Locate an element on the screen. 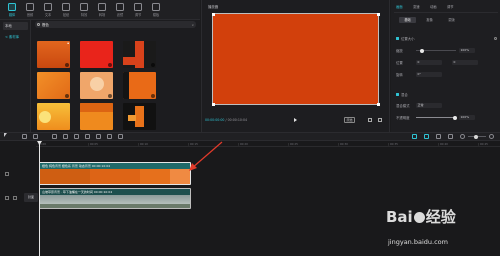 This screenshot has width=500, height=256. watermark-logo: Bai 经验 is located at coordinates (421, 217).